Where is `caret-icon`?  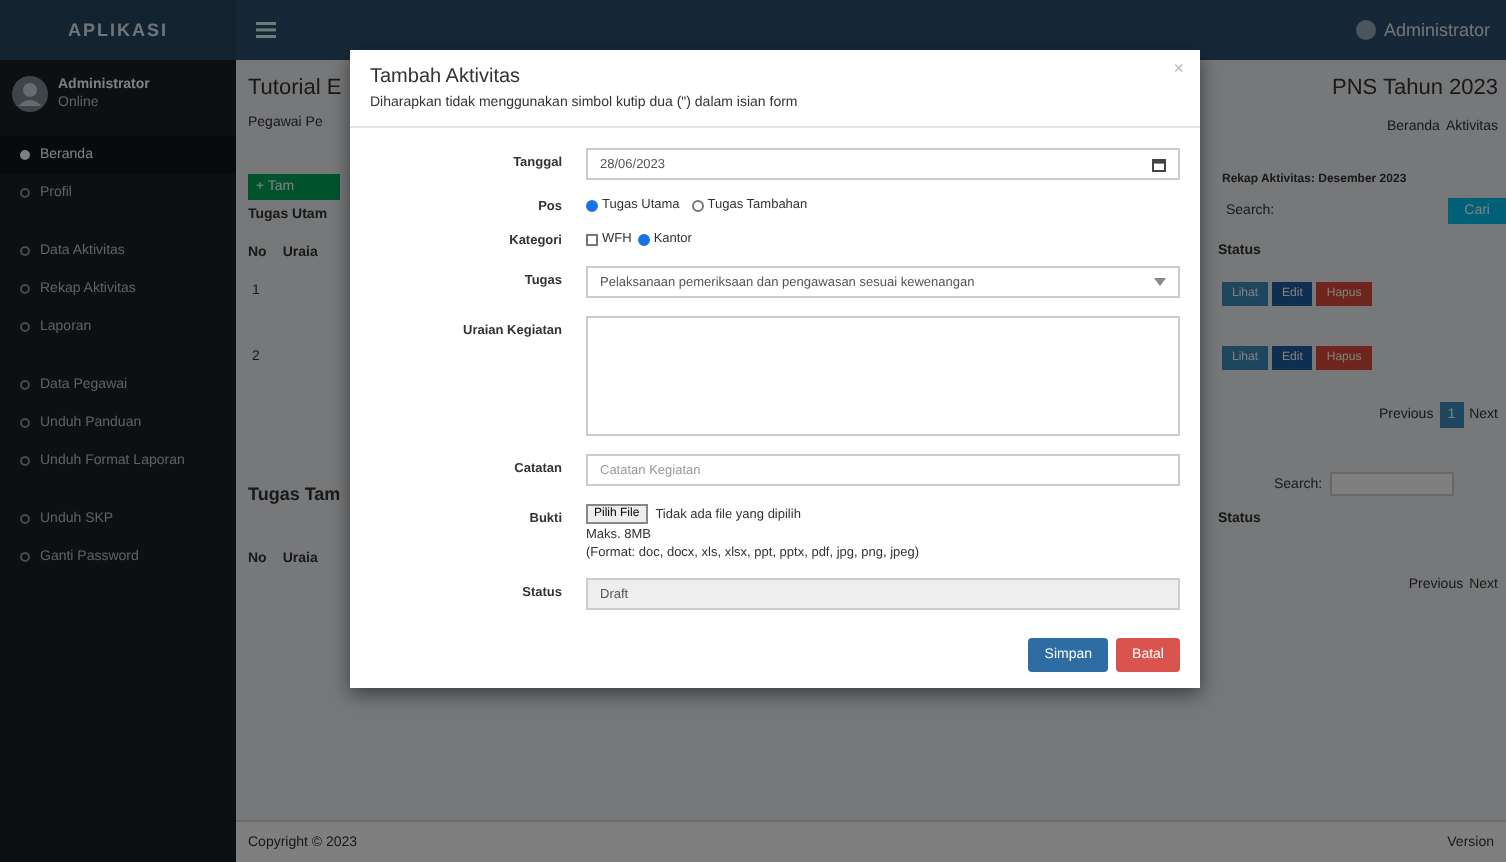
caret-icon is located at coordinates (1160, 282).